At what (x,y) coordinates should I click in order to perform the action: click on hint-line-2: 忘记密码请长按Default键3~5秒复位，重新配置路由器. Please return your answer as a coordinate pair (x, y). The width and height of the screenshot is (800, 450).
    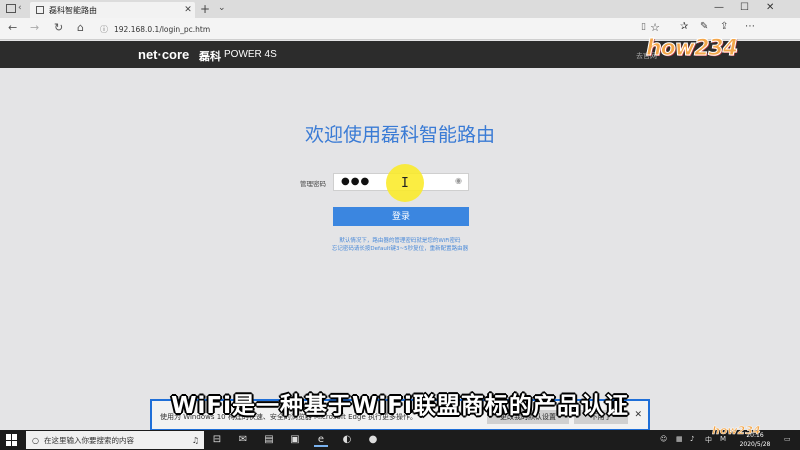
    Looking at the image, I should click on (400, 249).